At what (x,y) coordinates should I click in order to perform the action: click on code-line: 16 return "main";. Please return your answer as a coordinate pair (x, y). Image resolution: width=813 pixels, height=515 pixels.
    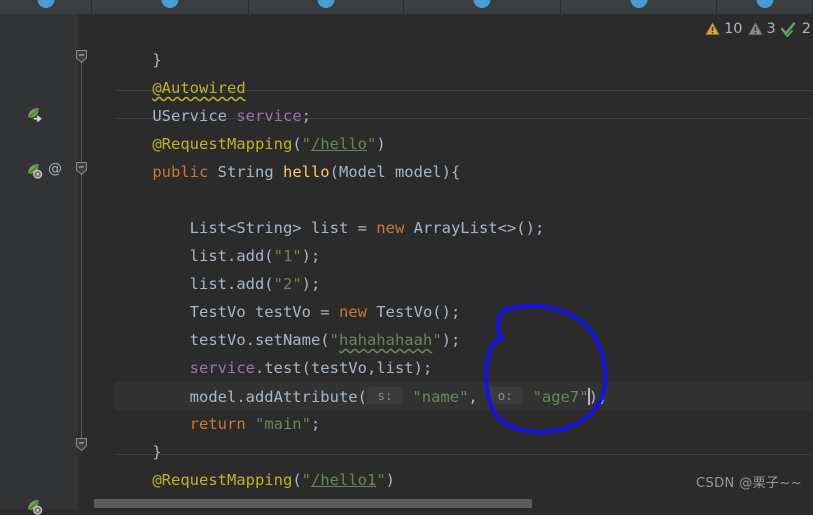
    Looking at the image, I should click on (218, 424).